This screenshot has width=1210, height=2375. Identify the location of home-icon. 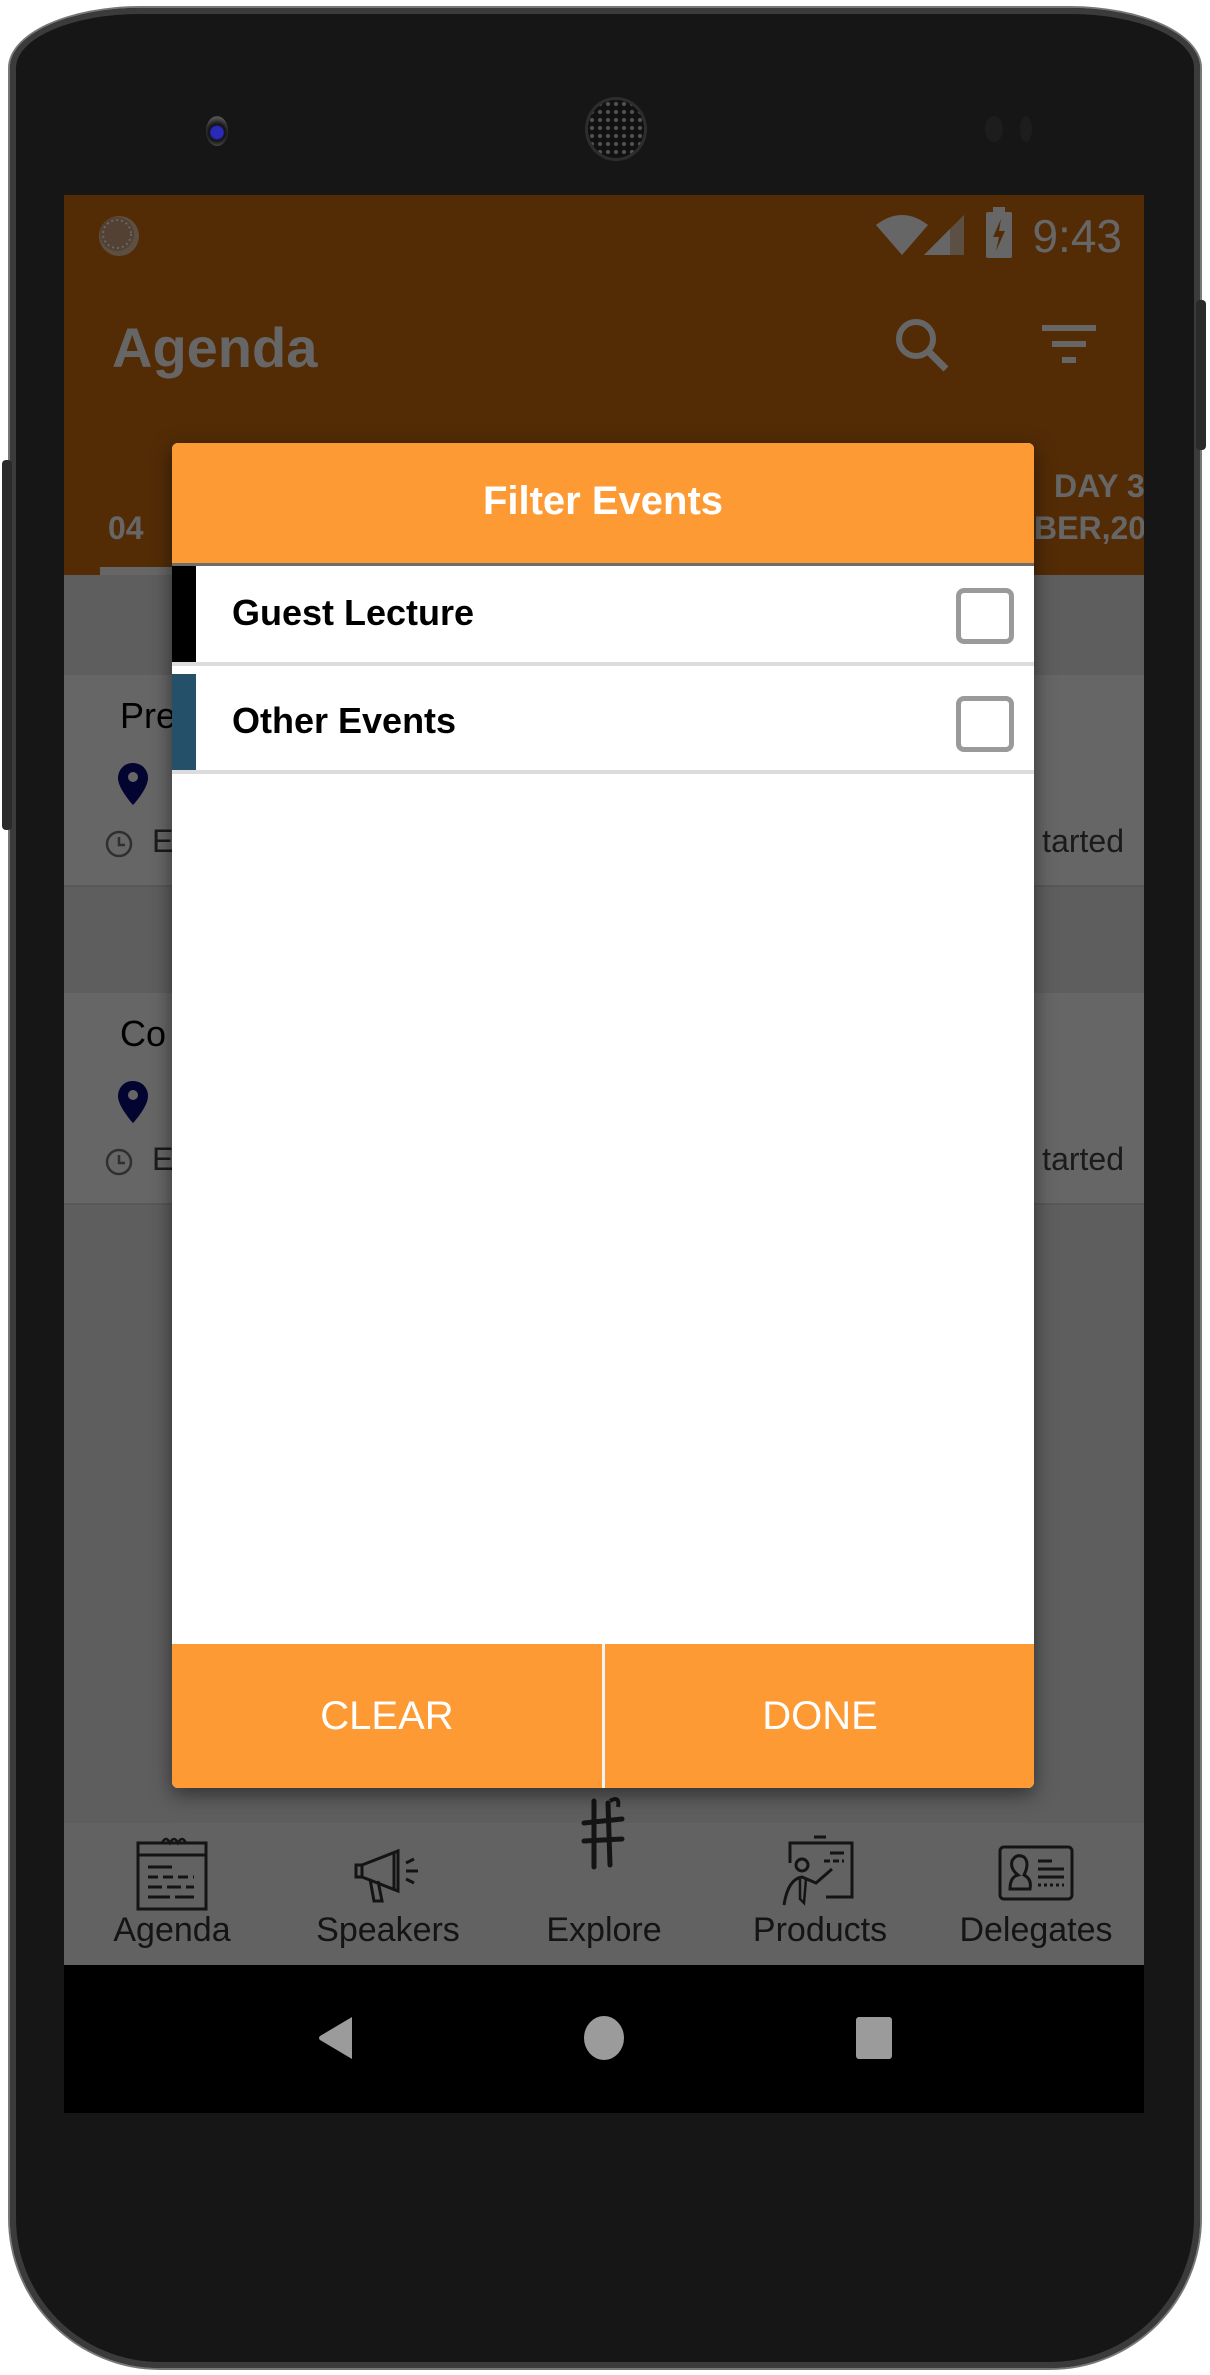
(604, 2038).